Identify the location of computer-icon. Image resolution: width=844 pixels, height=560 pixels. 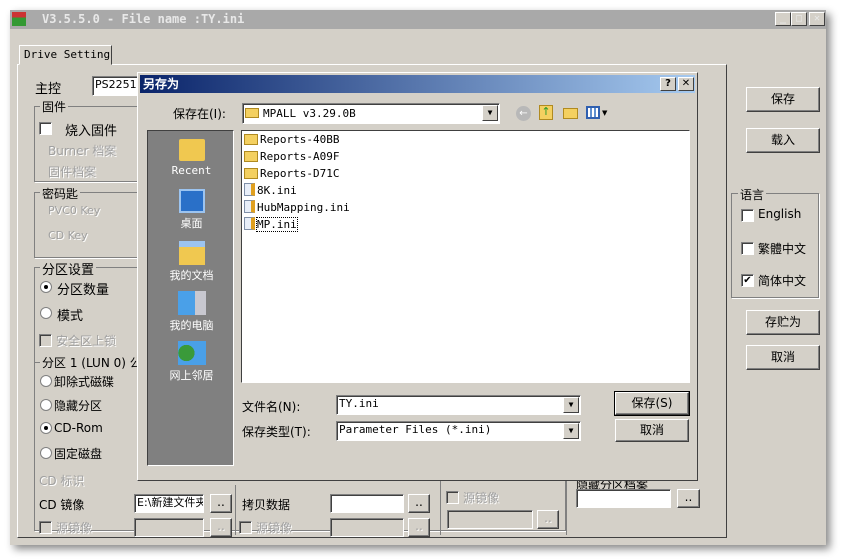
(191, 303).